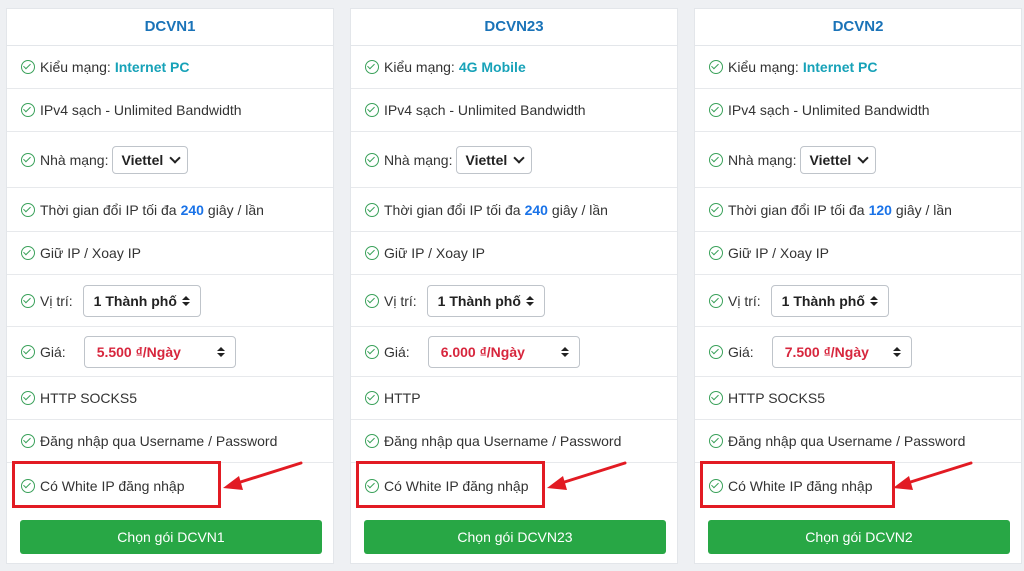 The image size is (1024, 571). Describe the element at coordinates (826, 351) in the screenshot. I see `price-select-value: 7.500 ₫/Ngày` at that location.